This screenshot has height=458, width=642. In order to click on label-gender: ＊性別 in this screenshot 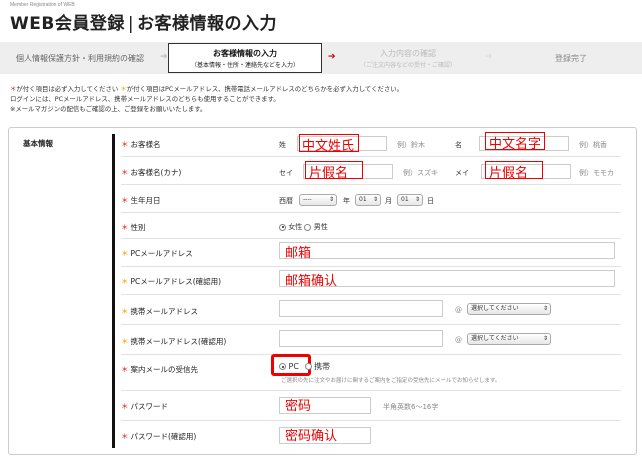, I will do `click(133, 227)`.